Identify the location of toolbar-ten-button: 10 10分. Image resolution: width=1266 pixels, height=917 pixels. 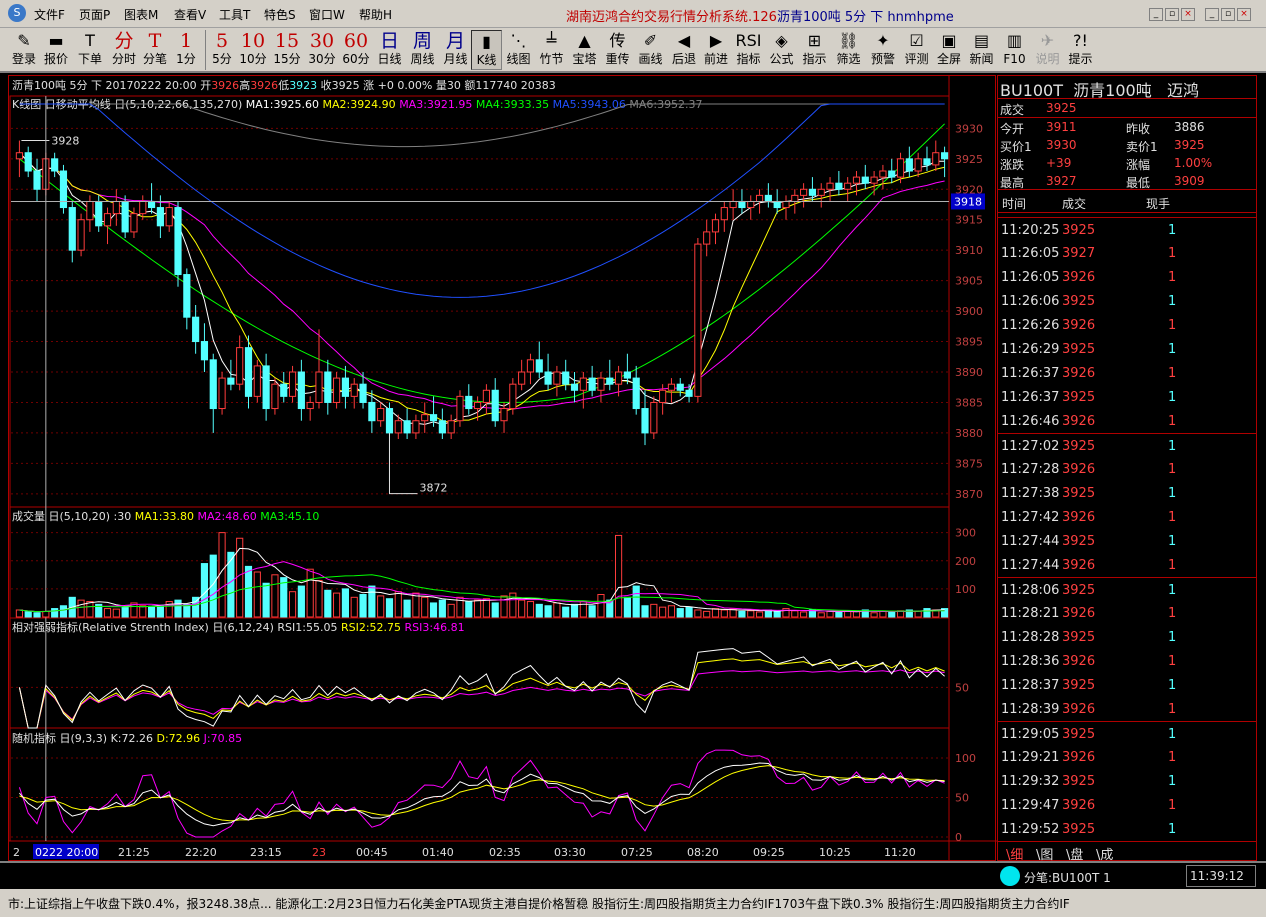
(253, 50).